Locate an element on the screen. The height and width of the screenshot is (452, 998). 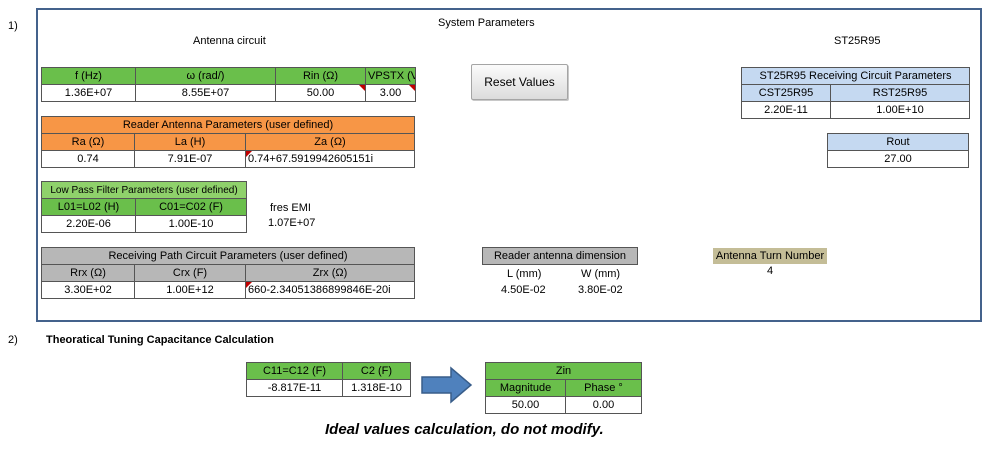
tuning-table: C11=C12 (F) C2 (F) -8.817E-11 1.318E-10 is located at coordinates (328, 379).